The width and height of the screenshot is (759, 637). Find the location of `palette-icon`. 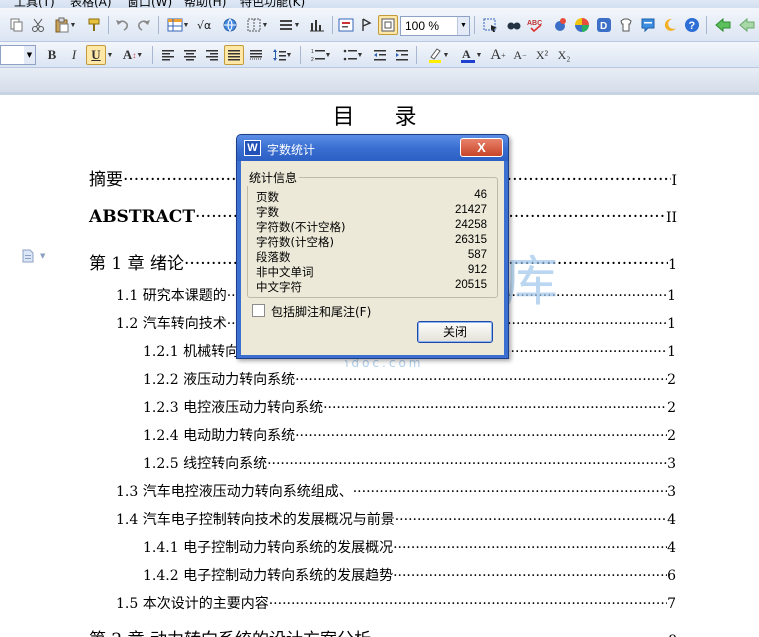

palette-icon is located at coordinates (582, 25).